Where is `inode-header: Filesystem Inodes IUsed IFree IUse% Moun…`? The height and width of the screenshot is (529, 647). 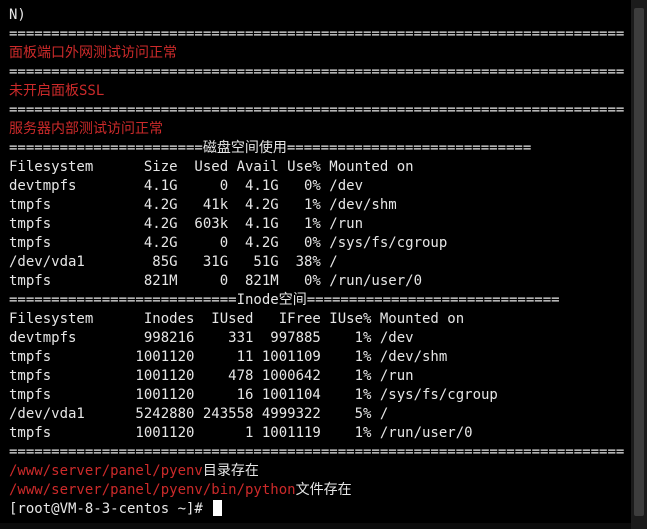 inode-header: Filesystem Inodes IUsed IFree IUse% Moun… is located at coordinates (237, 319).